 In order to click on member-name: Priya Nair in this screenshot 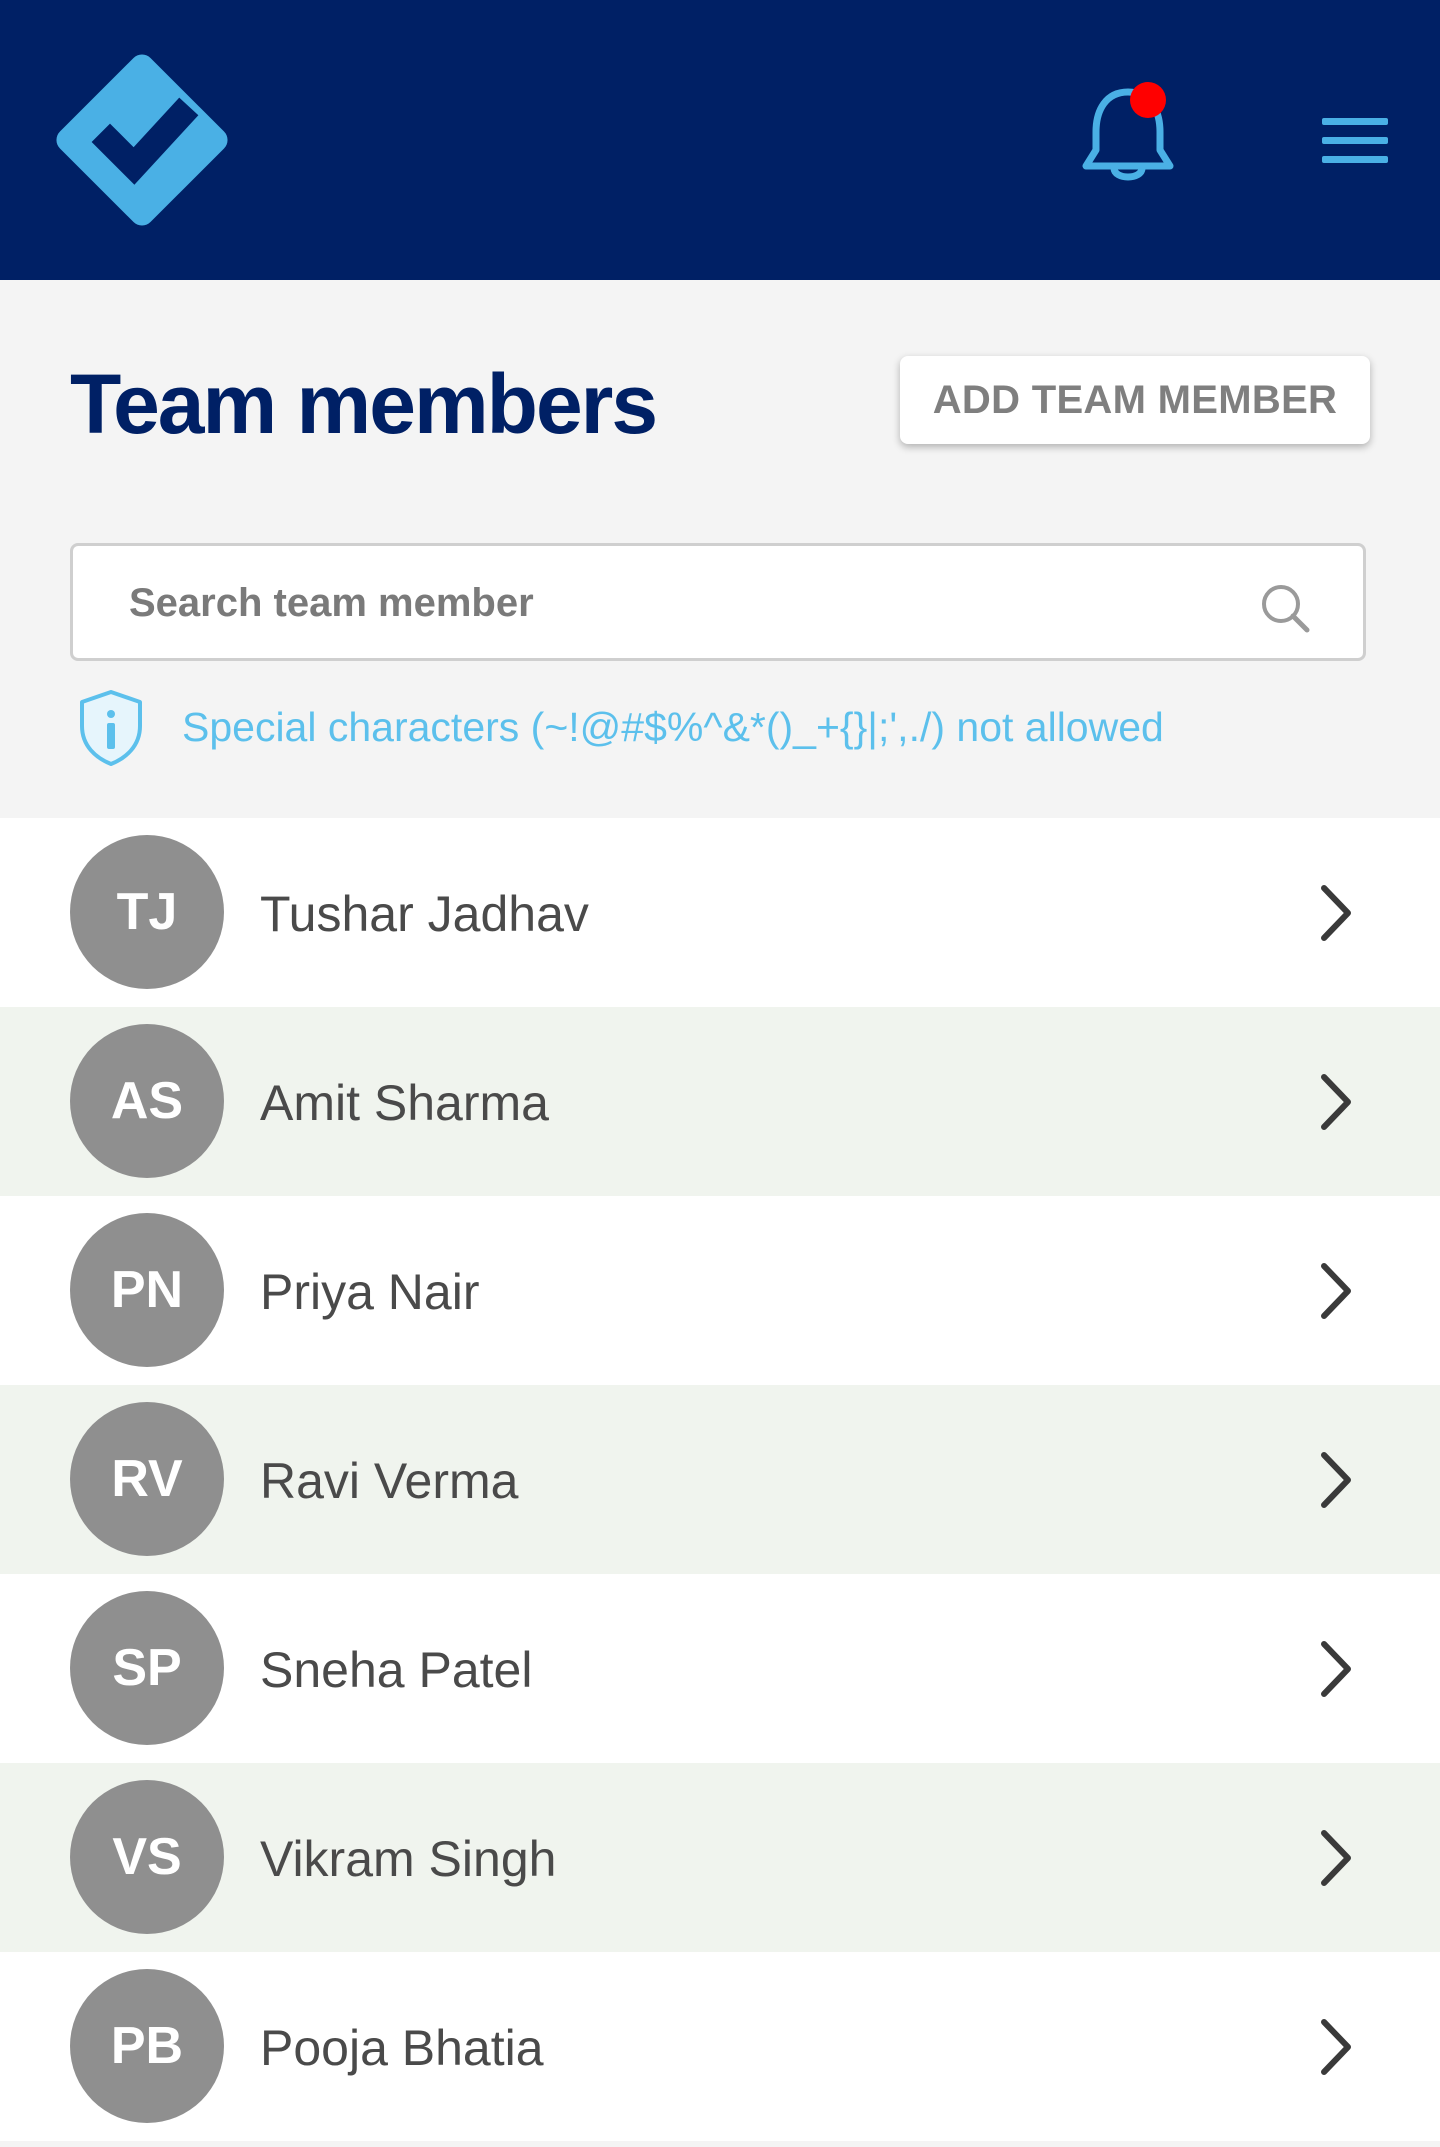, I will do `click(370, 1292)`.